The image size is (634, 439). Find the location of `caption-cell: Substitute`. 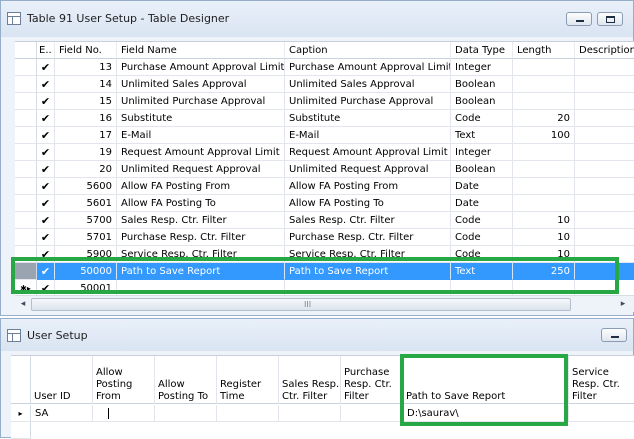

caption-cell: Substitute is located at coordinates (368, 118).